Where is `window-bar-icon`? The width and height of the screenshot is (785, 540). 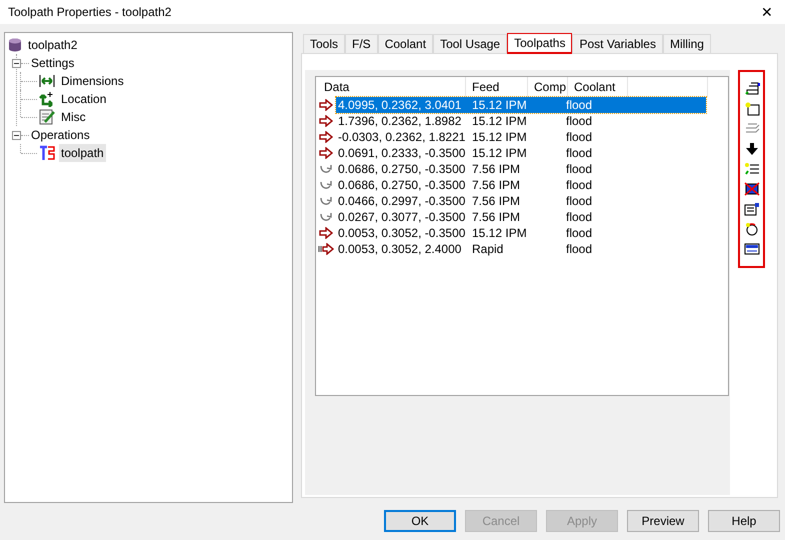 window-bar-icon is located at coordinates (752, 249).